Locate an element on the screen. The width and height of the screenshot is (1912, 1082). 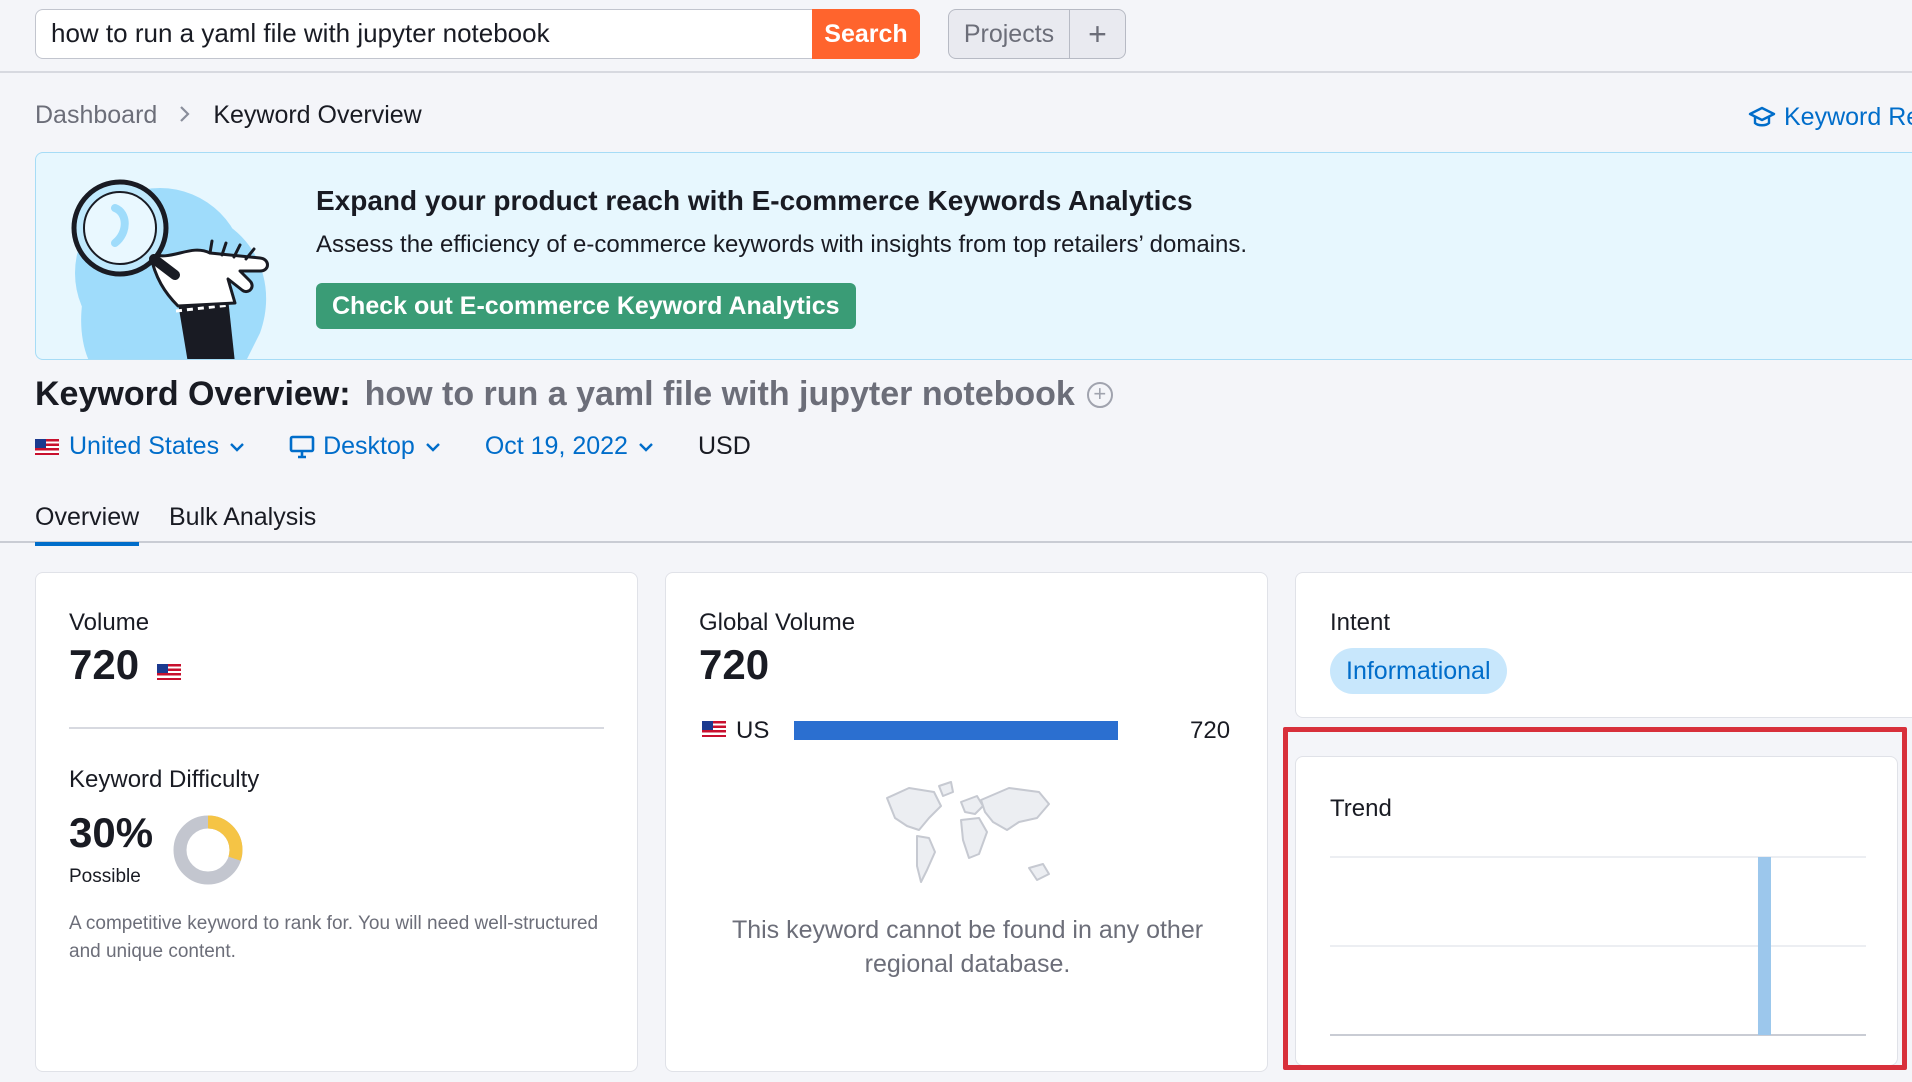
breadcrumb-current: Keyword Overview is located at coordinates (317, 115).